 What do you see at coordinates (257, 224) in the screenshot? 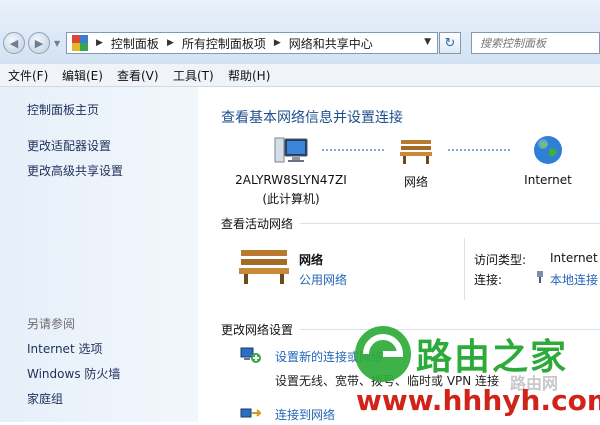
I see `active-networks-heading: 查看活动网络` at bounding box center [257, 224].